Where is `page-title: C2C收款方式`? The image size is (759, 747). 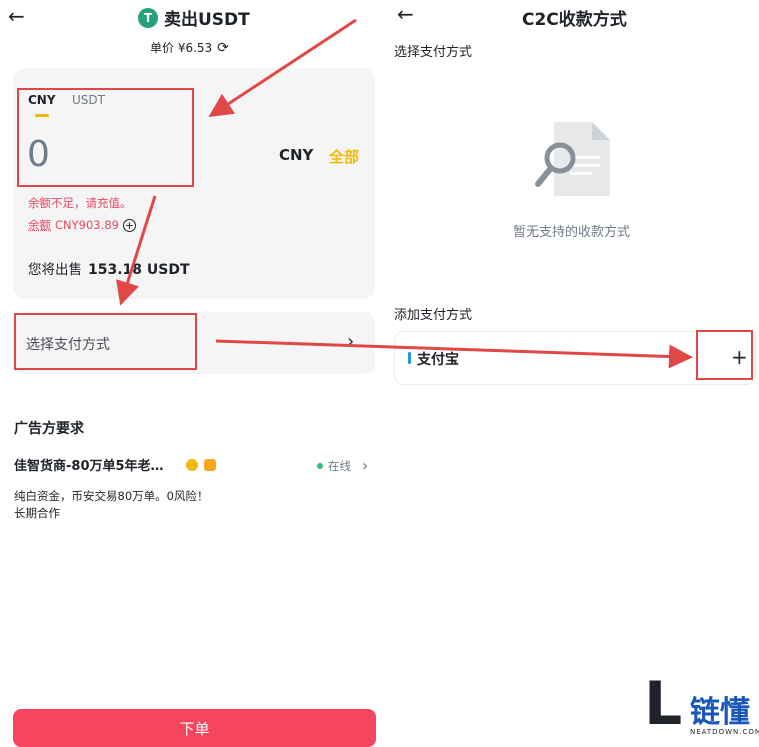
page-title: C2C收款方式 is located at coordinates (574, 20).